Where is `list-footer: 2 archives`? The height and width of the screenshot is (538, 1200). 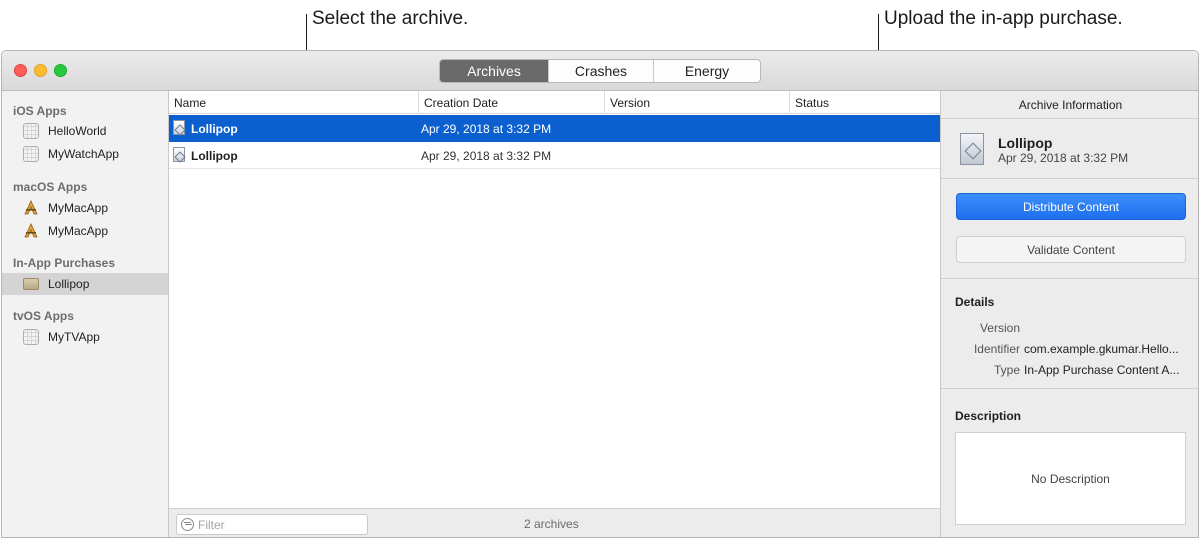
list-footer: 2 archives is located at coordinates (554, 522).